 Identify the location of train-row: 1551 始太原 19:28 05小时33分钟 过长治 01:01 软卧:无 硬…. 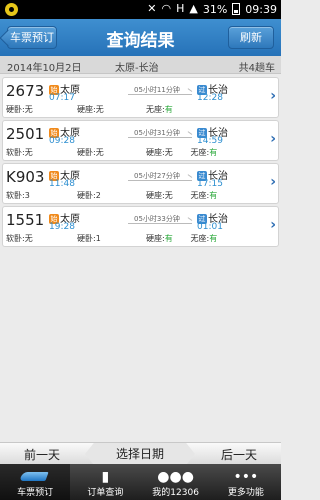
(140, 226).